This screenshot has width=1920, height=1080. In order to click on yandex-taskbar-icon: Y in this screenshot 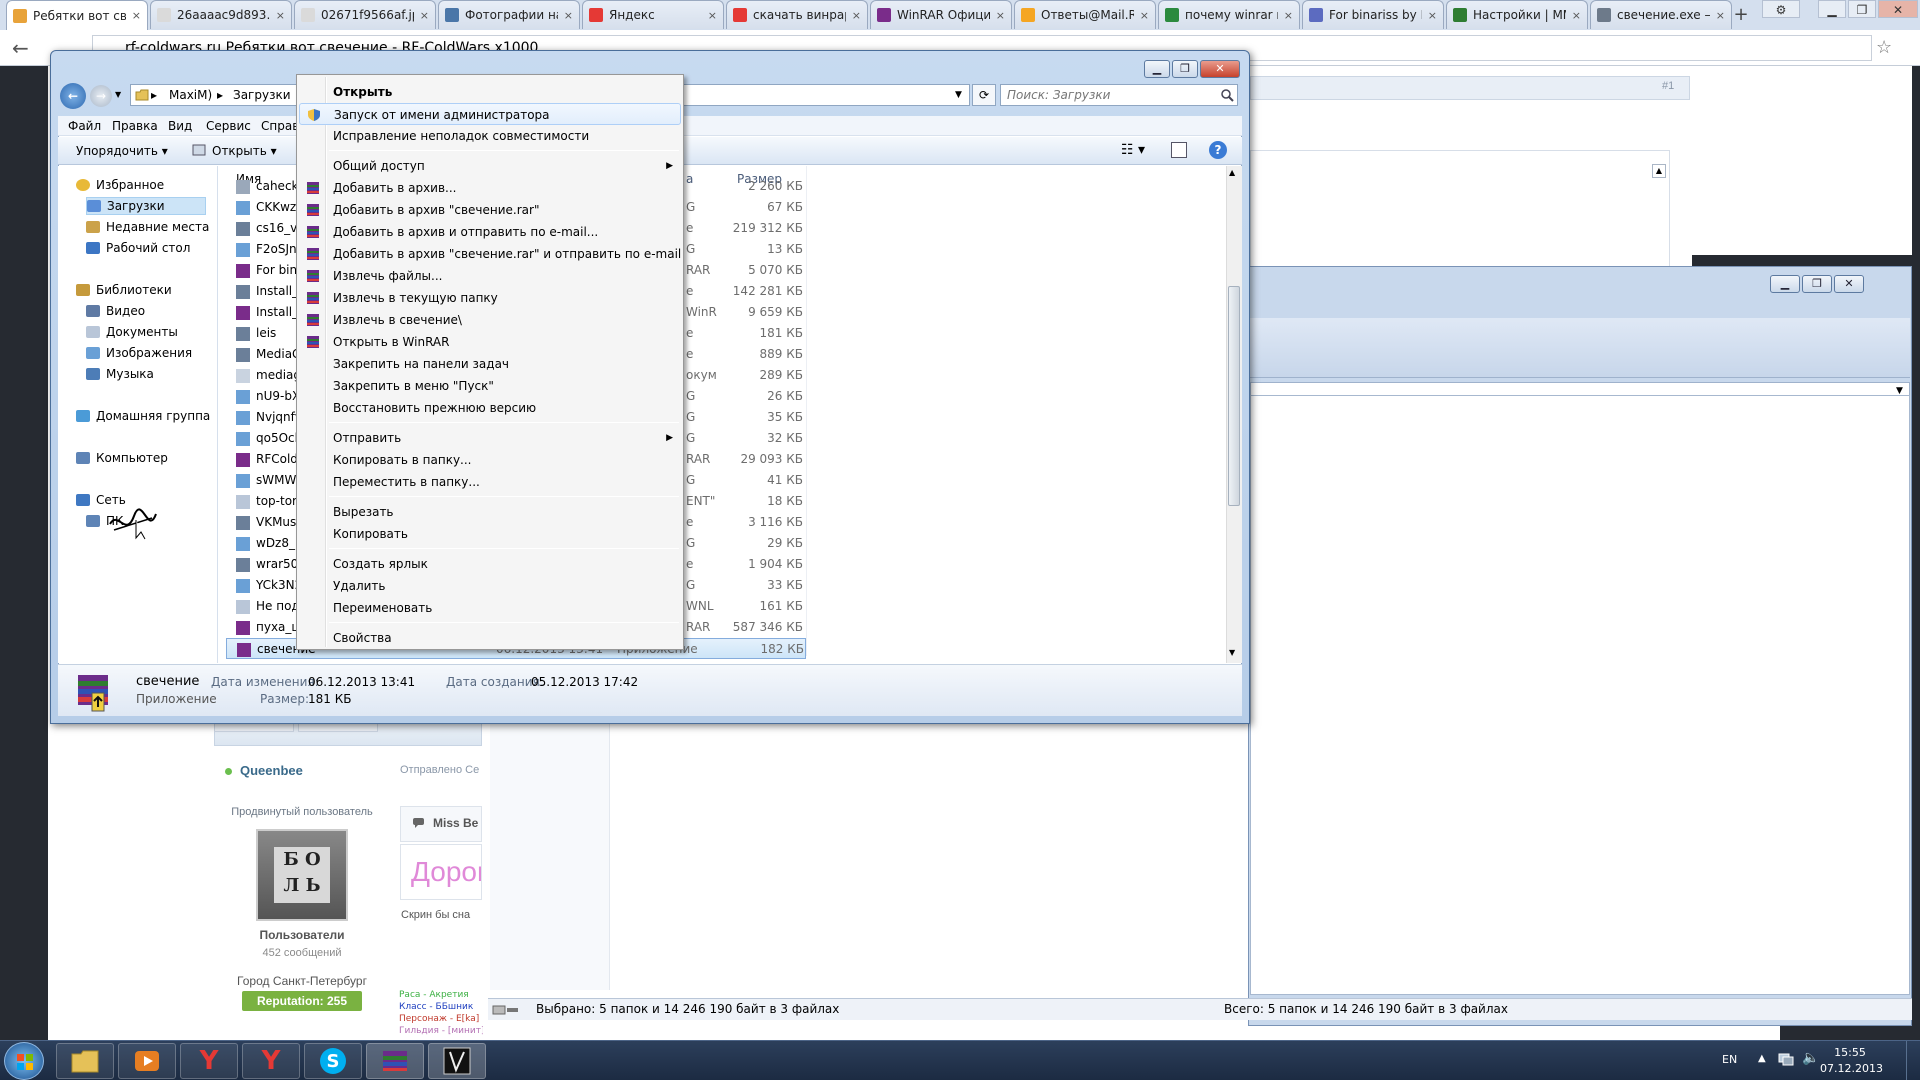, I will do `click(271, 1061)`.